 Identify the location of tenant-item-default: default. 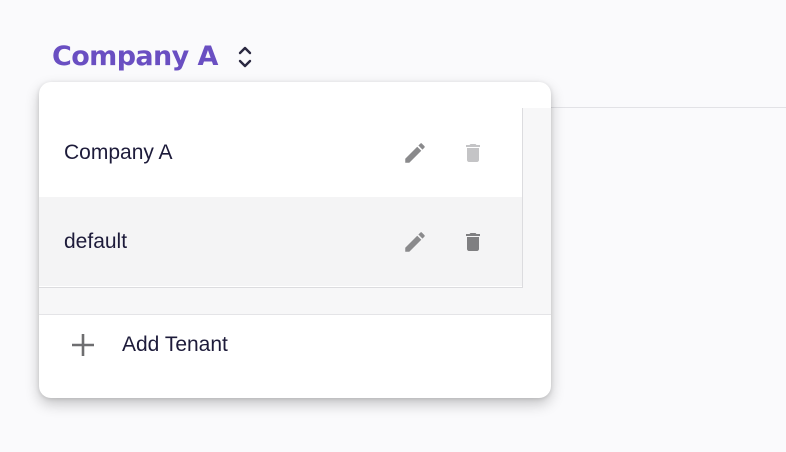
(280, 241).